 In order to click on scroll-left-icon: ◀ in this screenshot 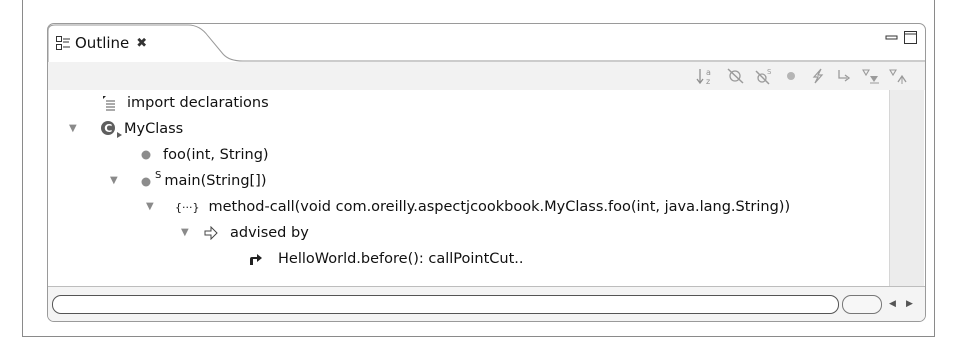, I will do `click(892, 303)`.